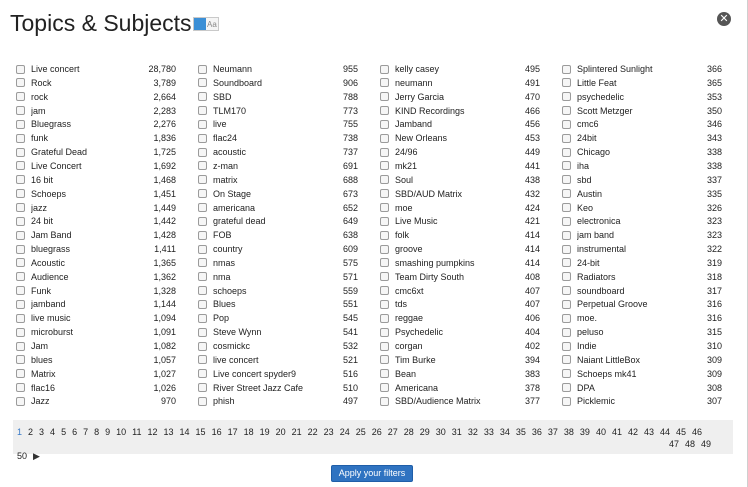  I want to click on page-link: 11, so click(136, 432).